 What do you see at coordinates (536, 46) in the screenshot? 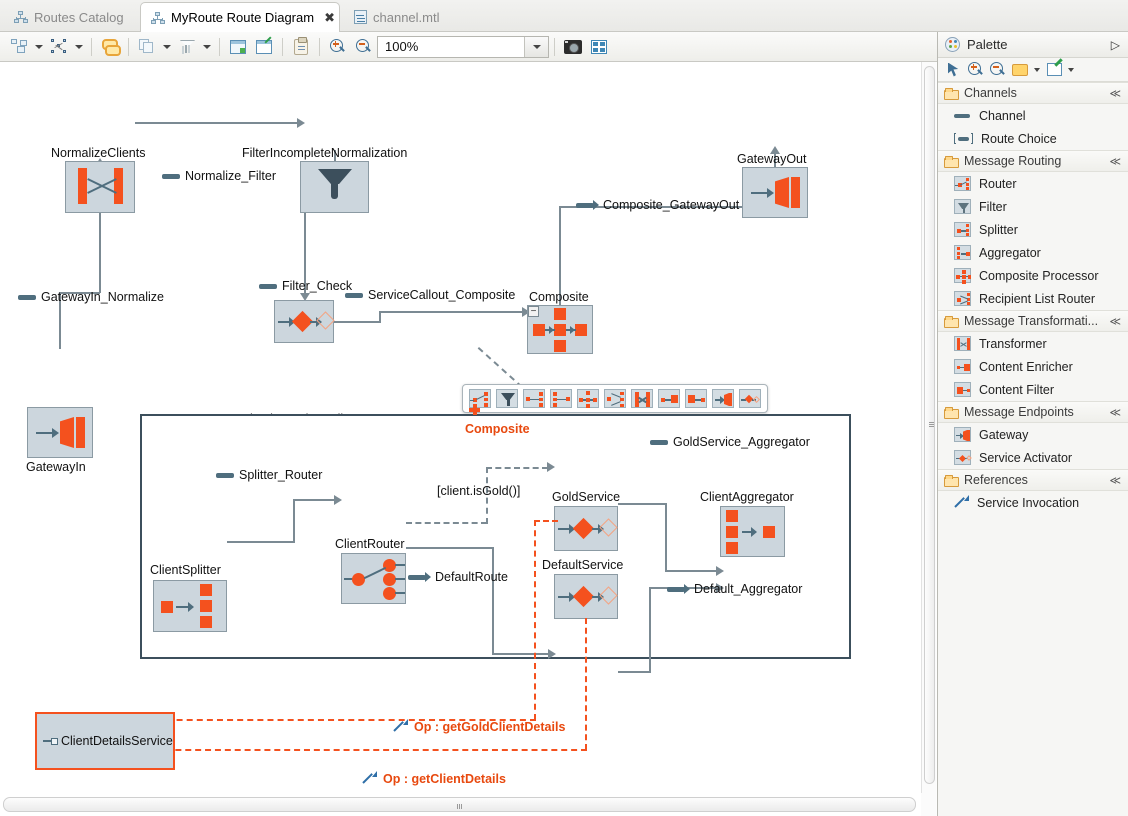
I see `chevron-down-icon` at bounding box center [536, 46].